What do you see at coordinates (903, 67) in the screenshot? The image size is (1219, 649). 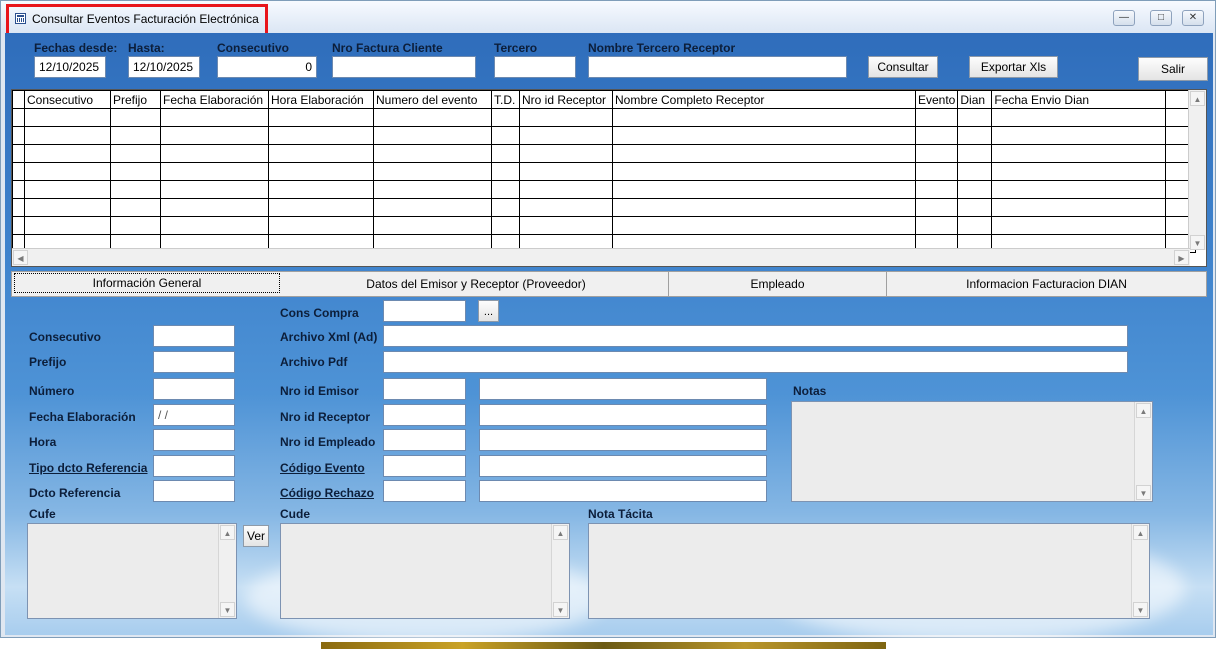 I see `consultar-button: Consultar` at bounding box center [903, 67].